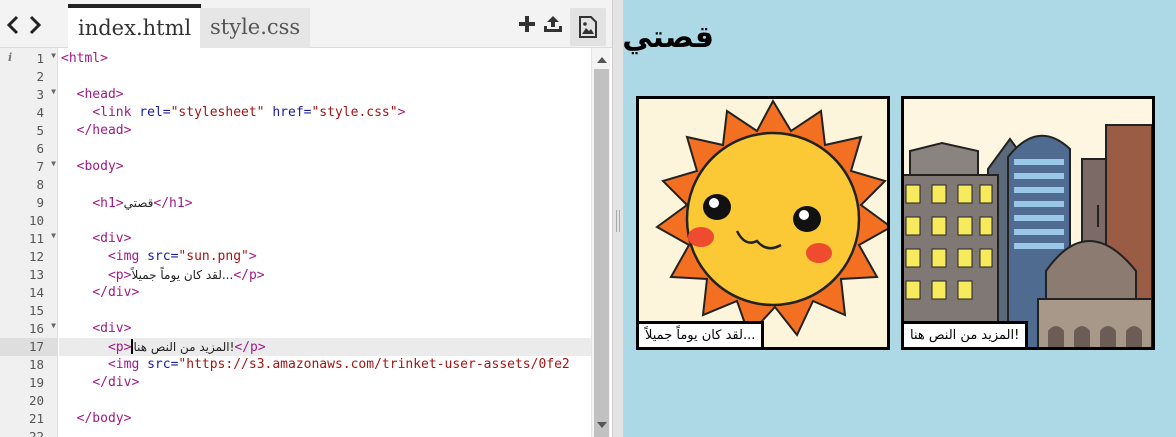  I want to click on code-token: !المزيد من النص هنا, so click(184, 347).